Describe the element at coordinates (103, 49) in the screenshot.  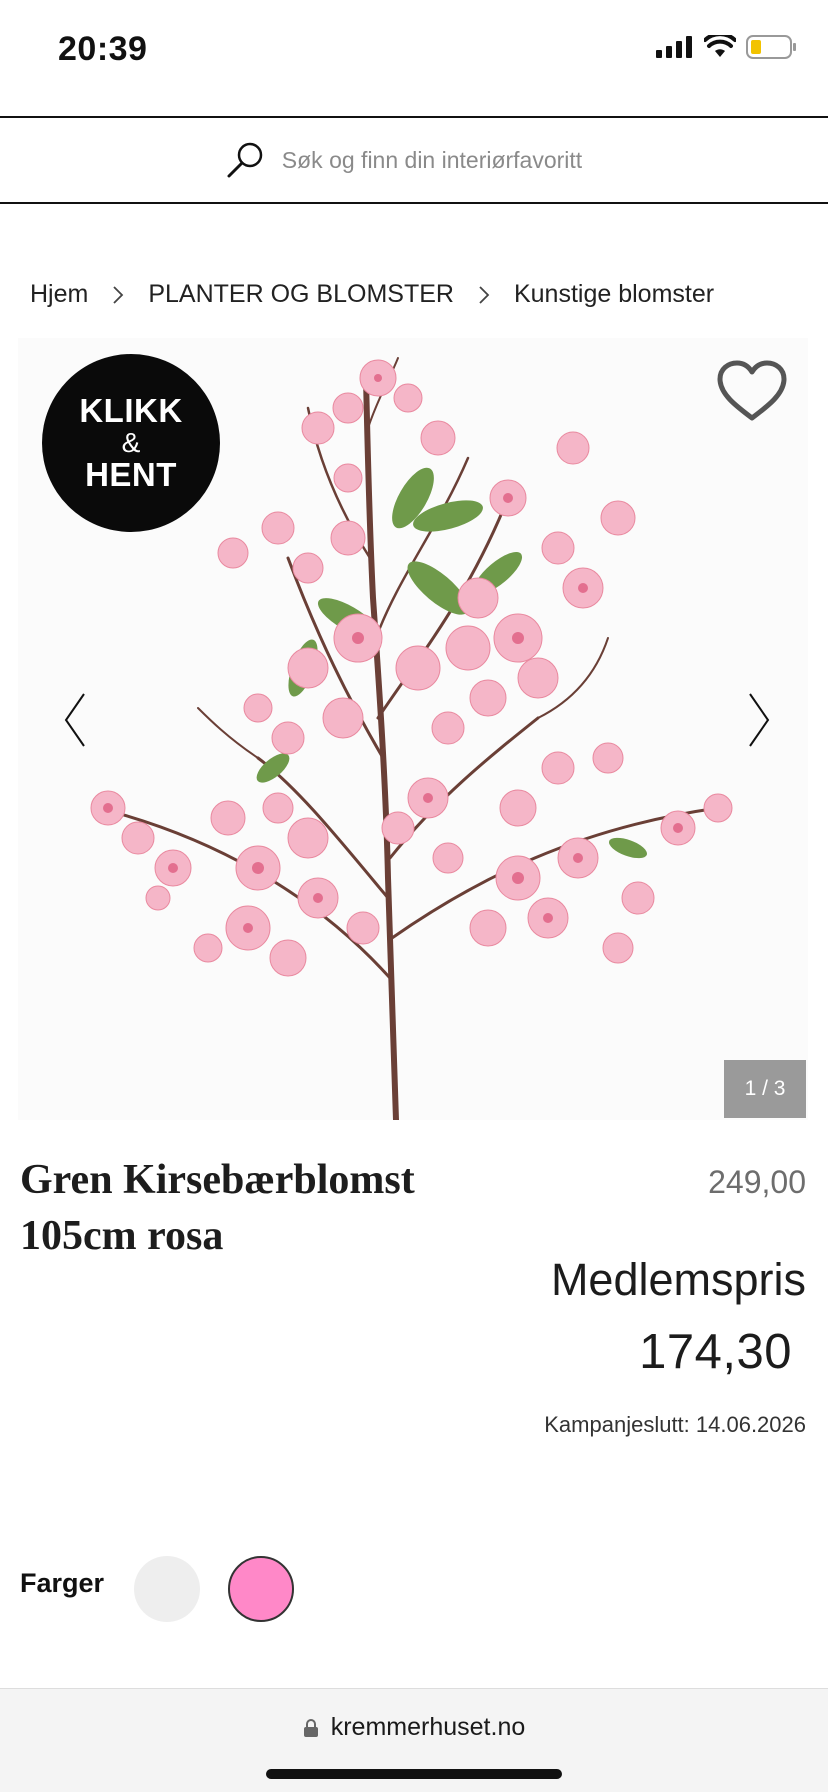
I see `status-time: 20:39` at that location.